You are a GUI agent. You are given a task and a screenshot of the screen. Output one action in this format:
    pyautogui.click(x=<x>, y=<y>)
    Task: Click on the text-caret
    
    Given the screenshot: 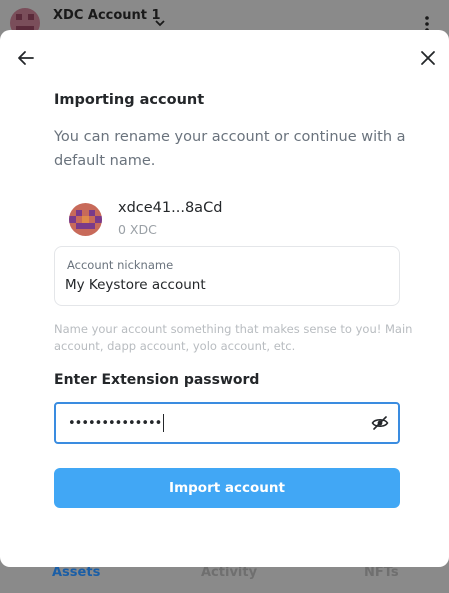 What is the action you would take?
    pyautogui.click(x=164, y=423)
    